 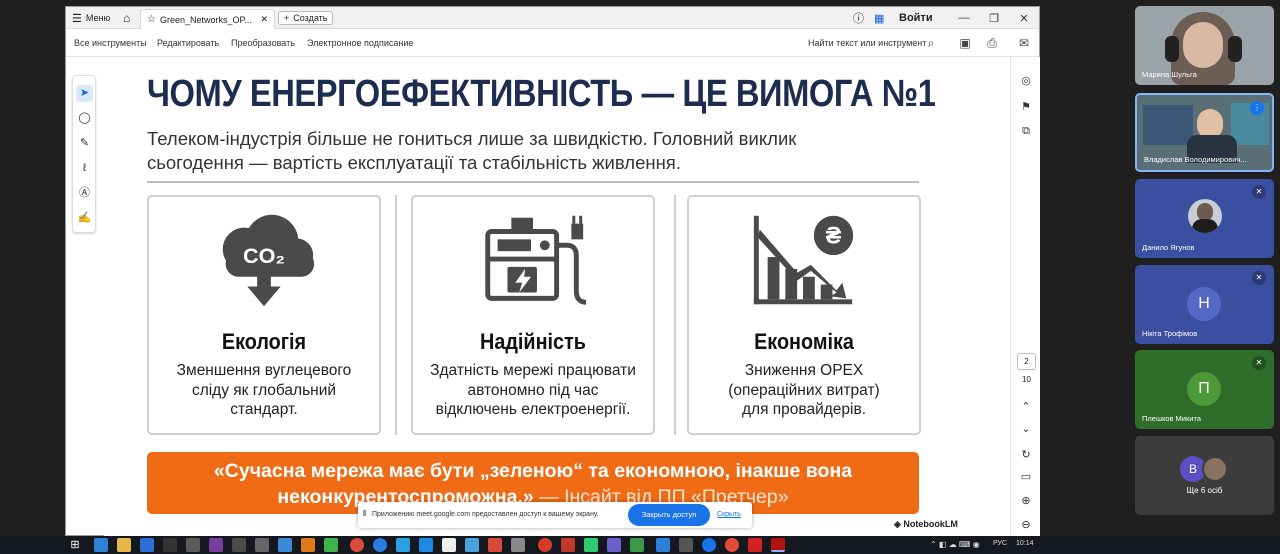 What do you see at coordinates (1026, 477) in the screenshot?
I see `page-fit-icon: ▭` at bounding box center [1026, 477].